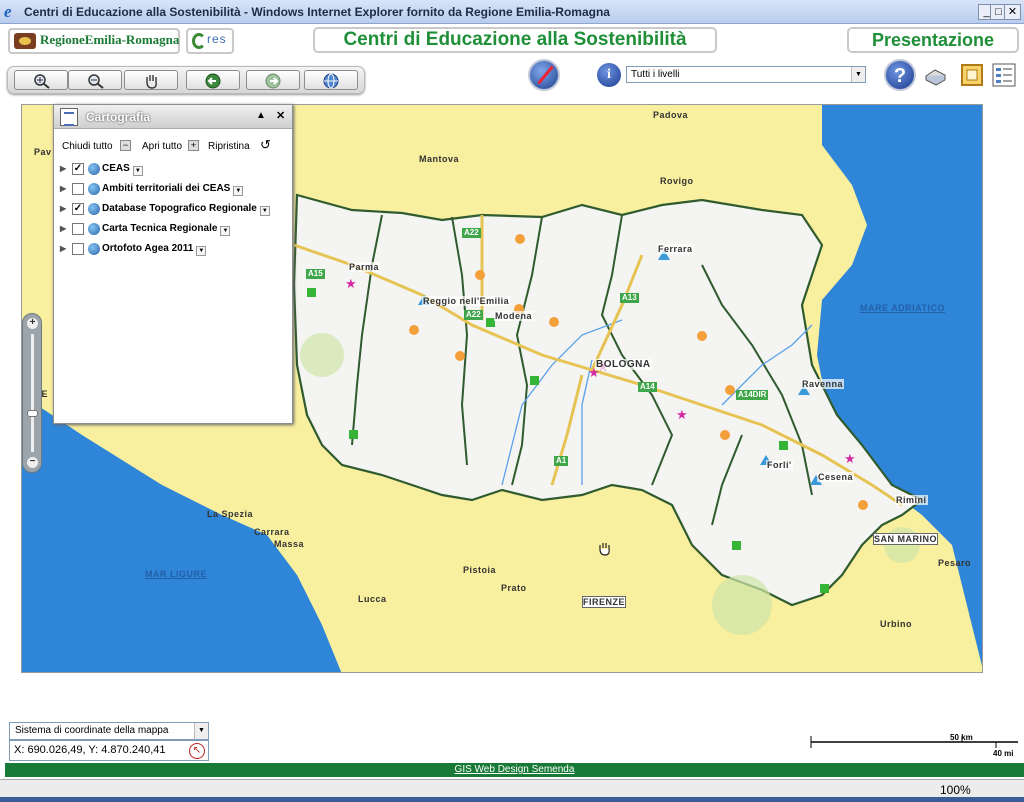 The height and width of the screenshot is (802, 1024). Describe the element at coordinates (92, 730) in the screenshot. I see `coordinate-system-value: Sistema di coordinate della mappa` at that location.